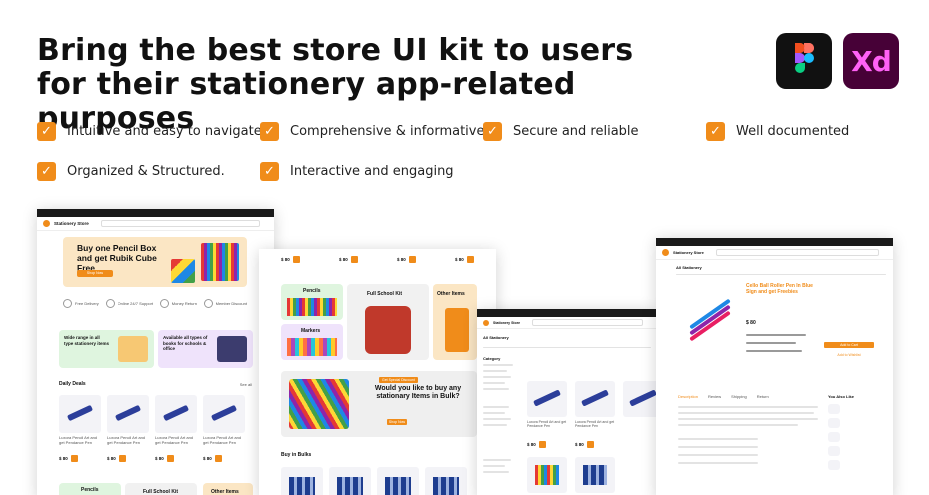  What do you see at coordinates (81, 303) in the screenshot?
I see `service-item: Free Delivery` at bounding box center [81, 303].